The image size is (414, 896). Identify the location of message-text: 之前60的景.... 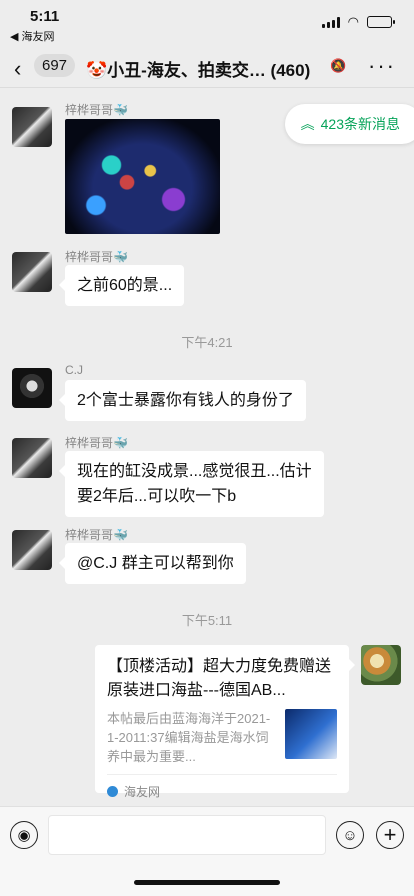
(125, 285).